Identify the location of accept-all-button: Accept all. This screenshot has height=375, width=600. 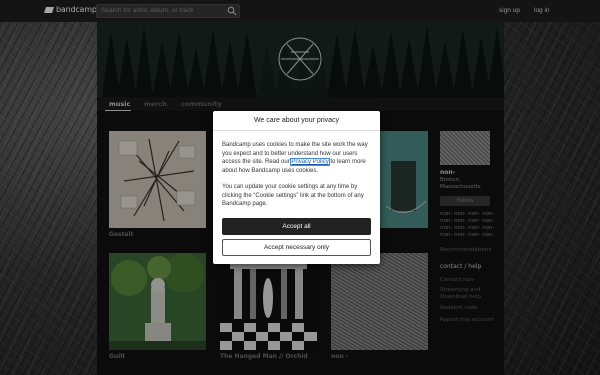
(296, 226).